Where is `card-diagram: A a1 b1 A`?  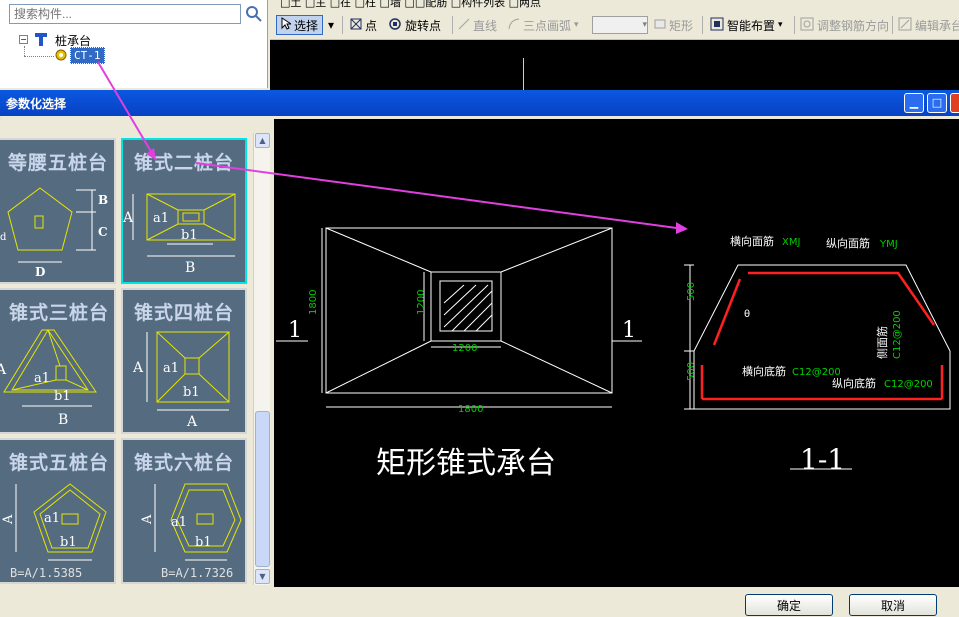 card-diagram: A a1 b1 A is located at coordinates (181, 380).